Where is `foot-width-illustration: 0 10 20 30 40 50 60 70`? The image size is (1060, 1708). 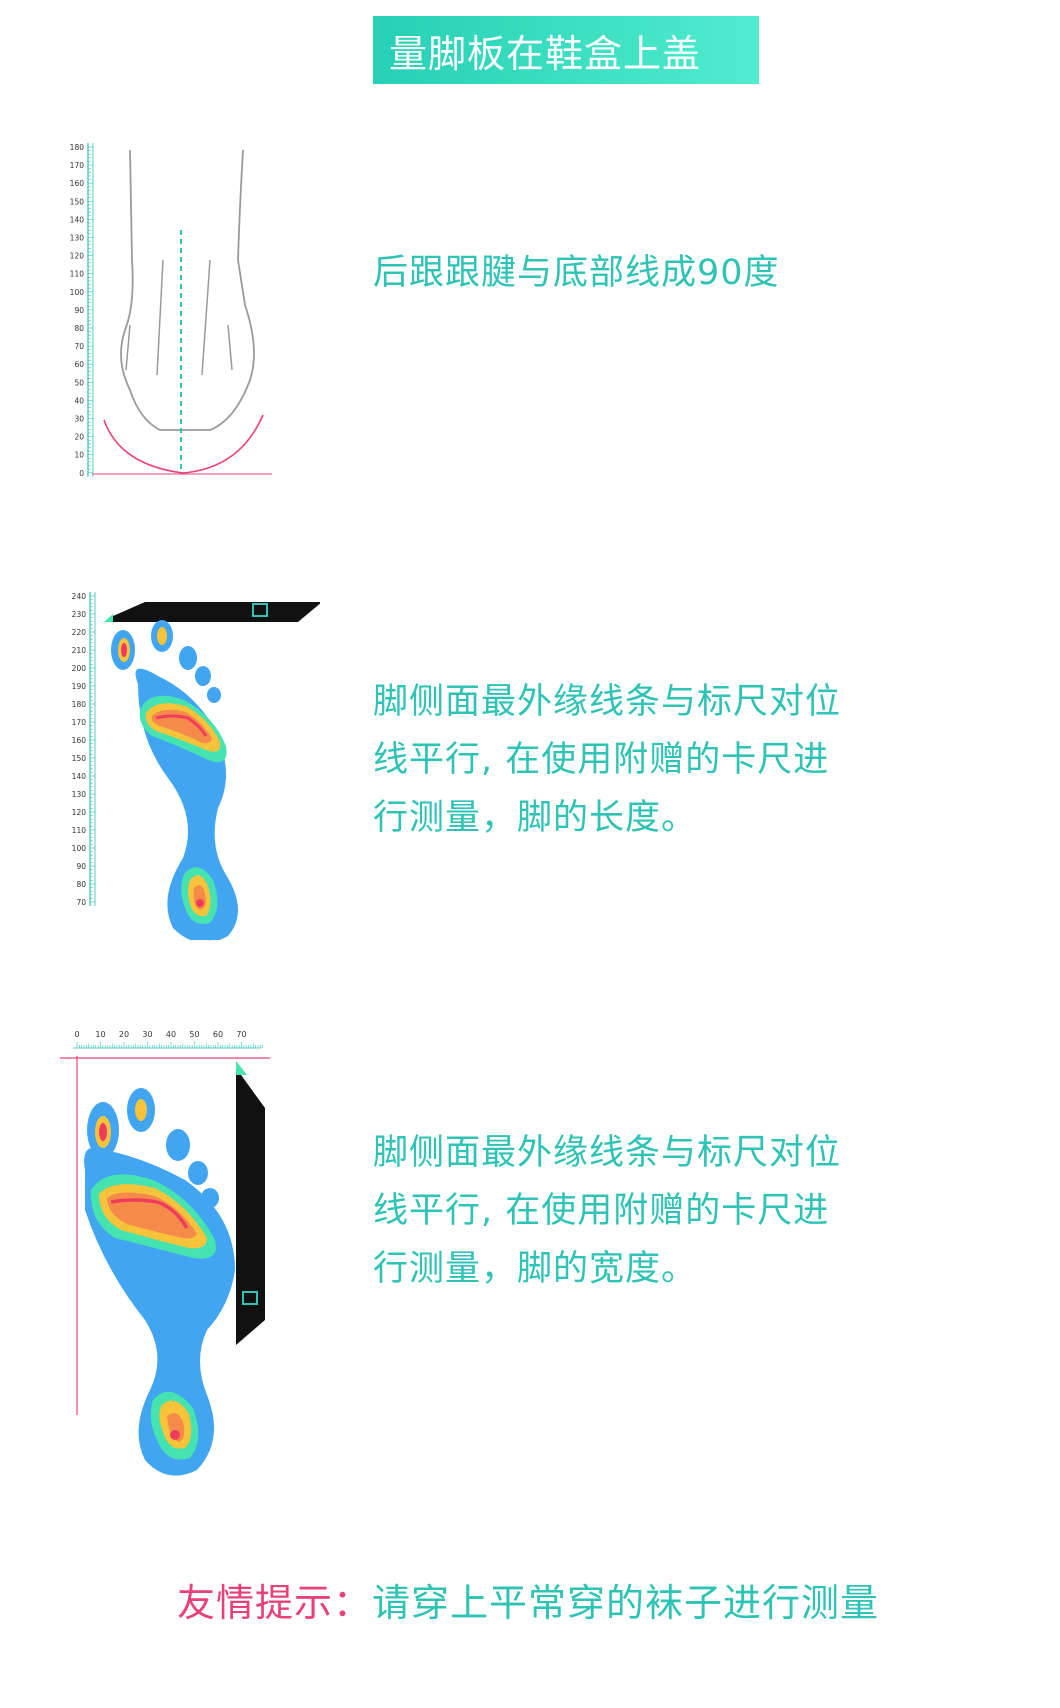
foot-width-illustration: 0 10 20 30 40 50 60 70 is located at coordinates (165, 1253).